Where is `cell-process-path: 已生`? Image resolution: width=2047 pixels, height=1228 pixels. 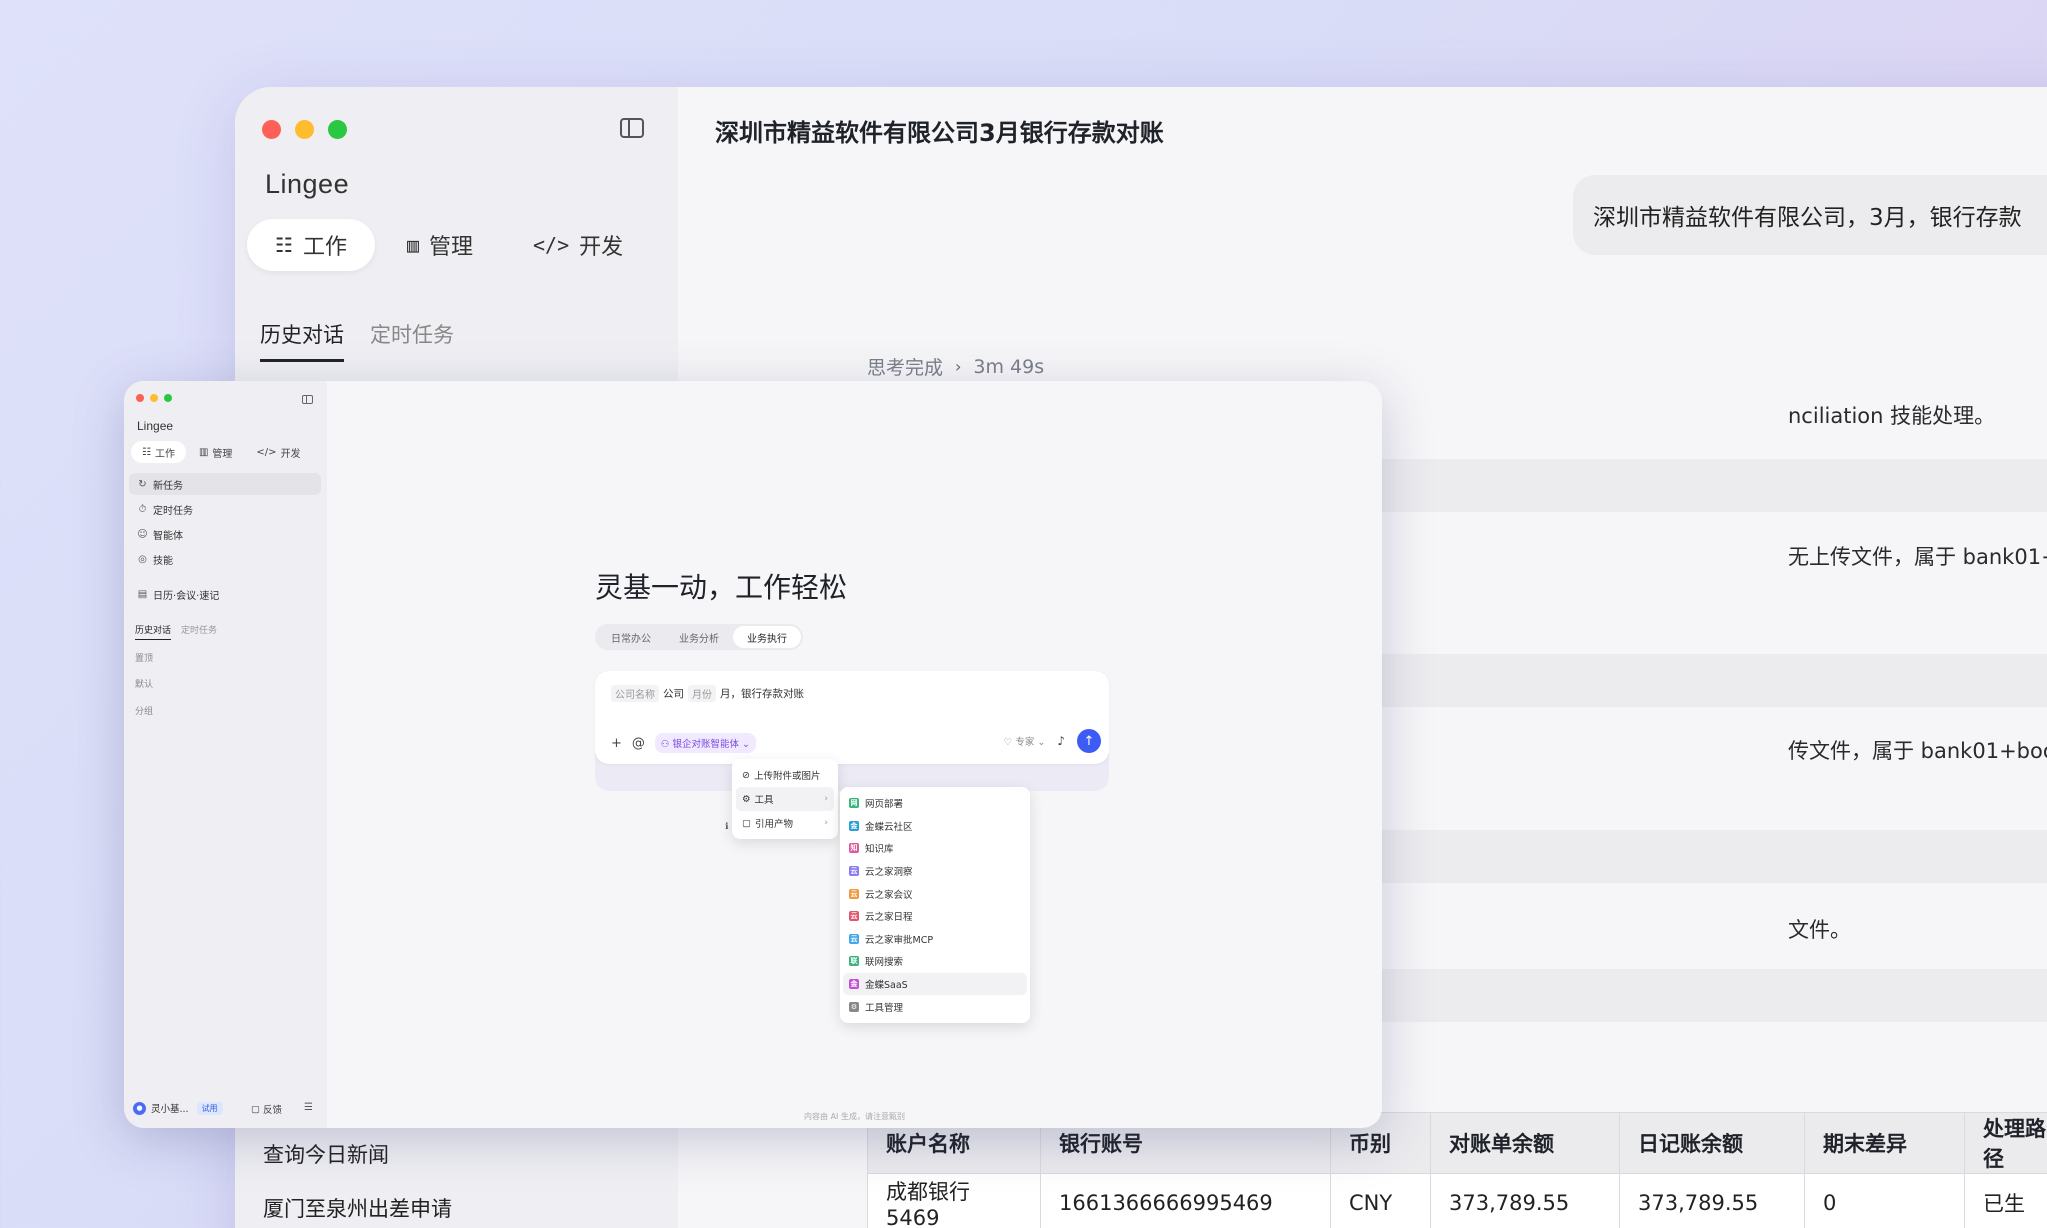
cell-process-path: 已生 is located at coordinates (2005, 1200).